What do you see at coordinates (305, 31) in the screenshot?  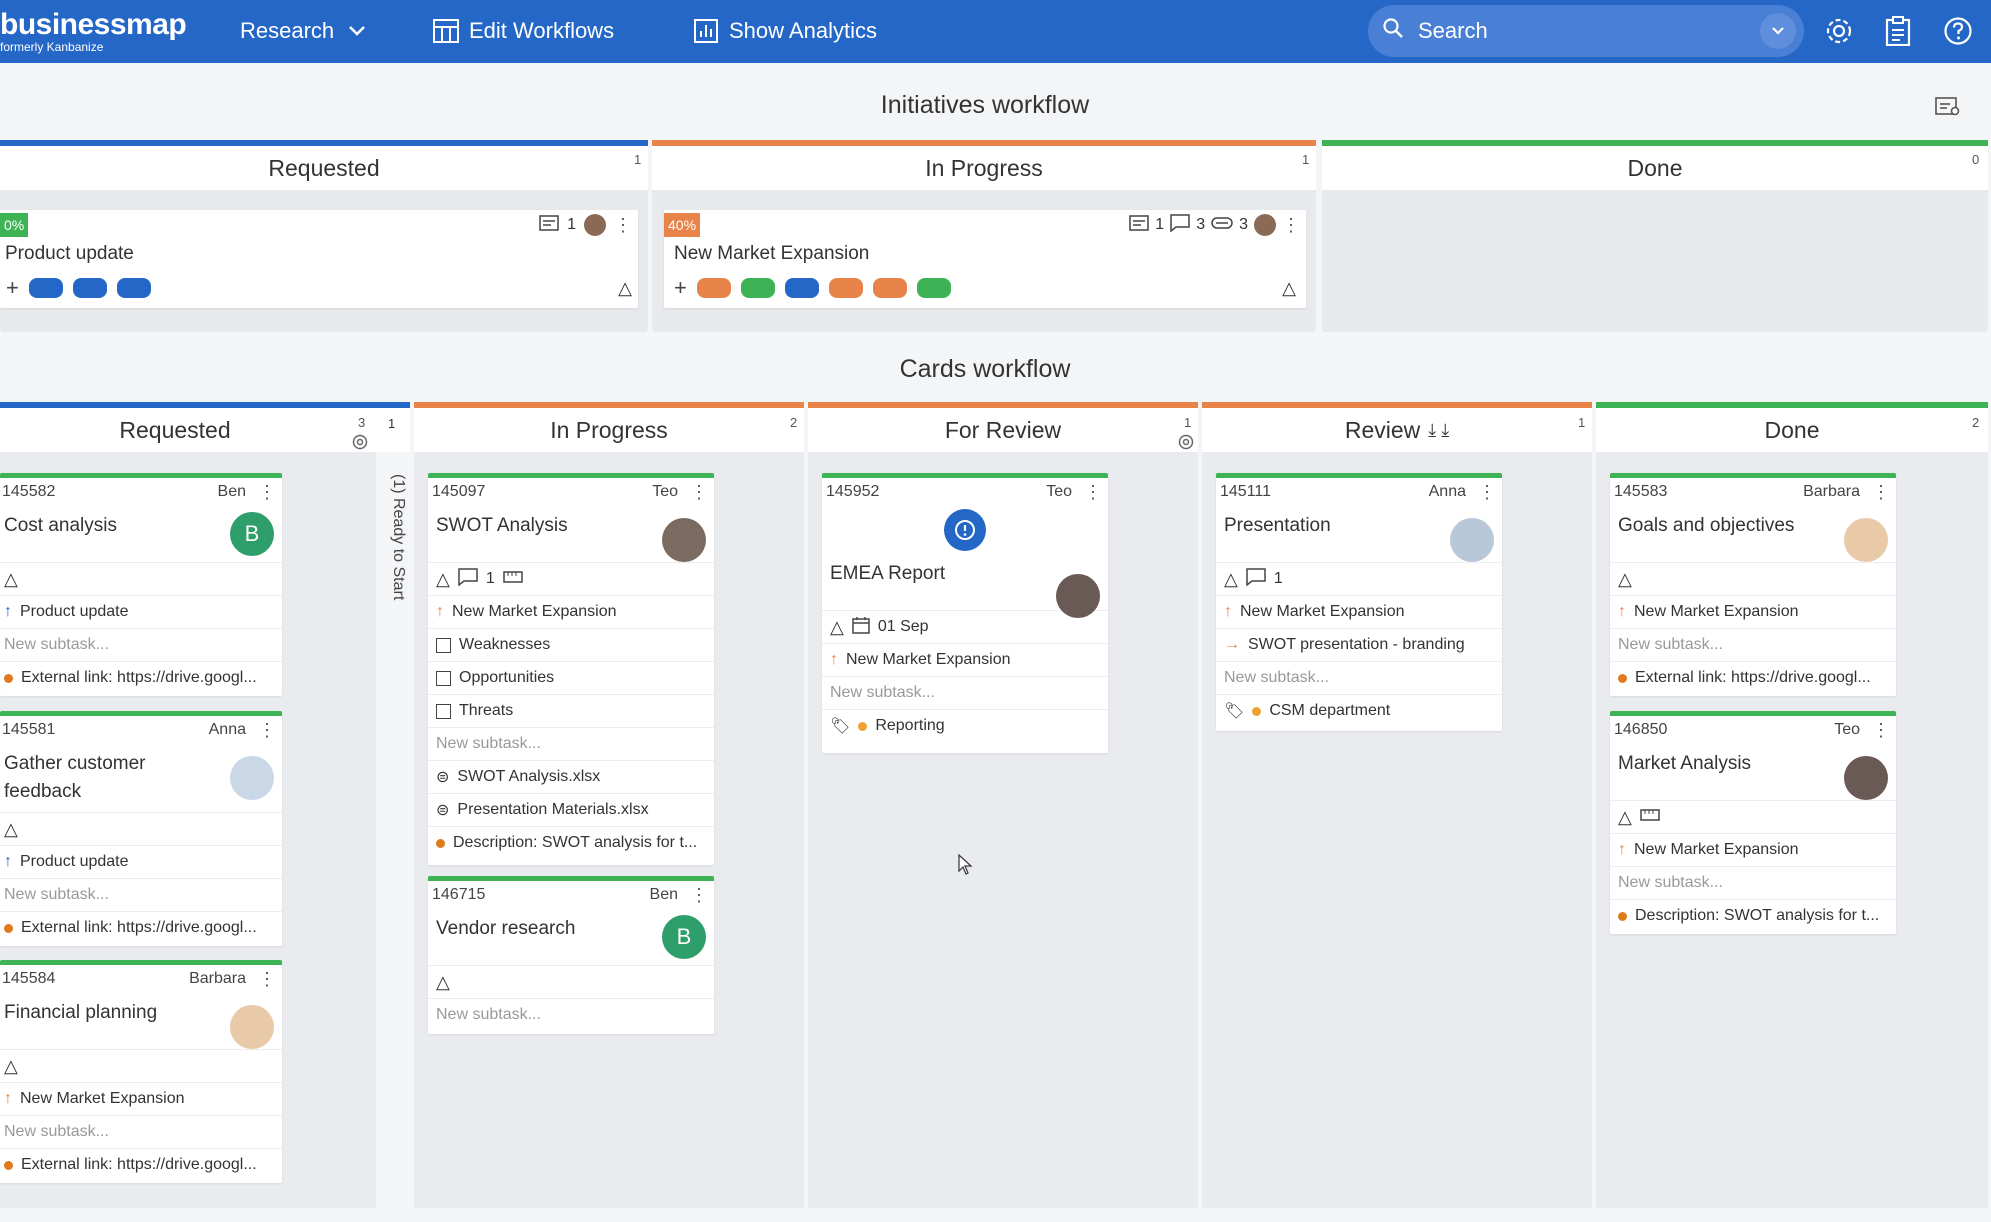 I see `board-selector-research: Research` at bounding box center [305, 31].